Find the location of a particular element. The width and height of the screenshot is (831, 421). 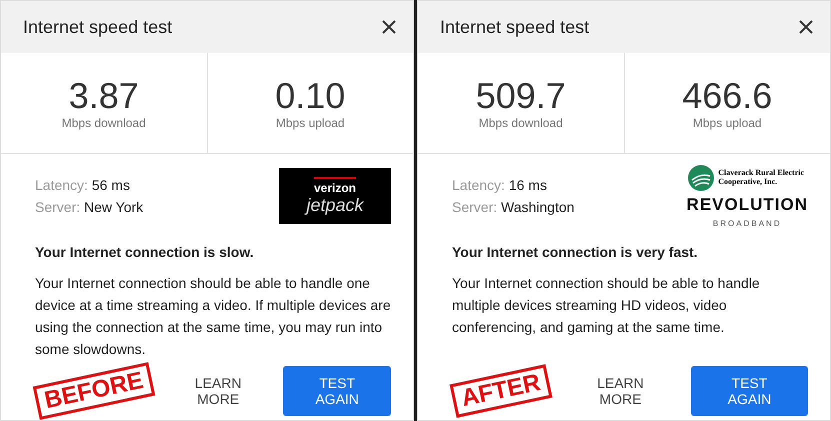

message-text: Your Internet connection should be able to handle one device at a time streaming a video. If multiple devices are using the connection at the same time, you may run into some slowdowns. is located at coordinates (213, 316).